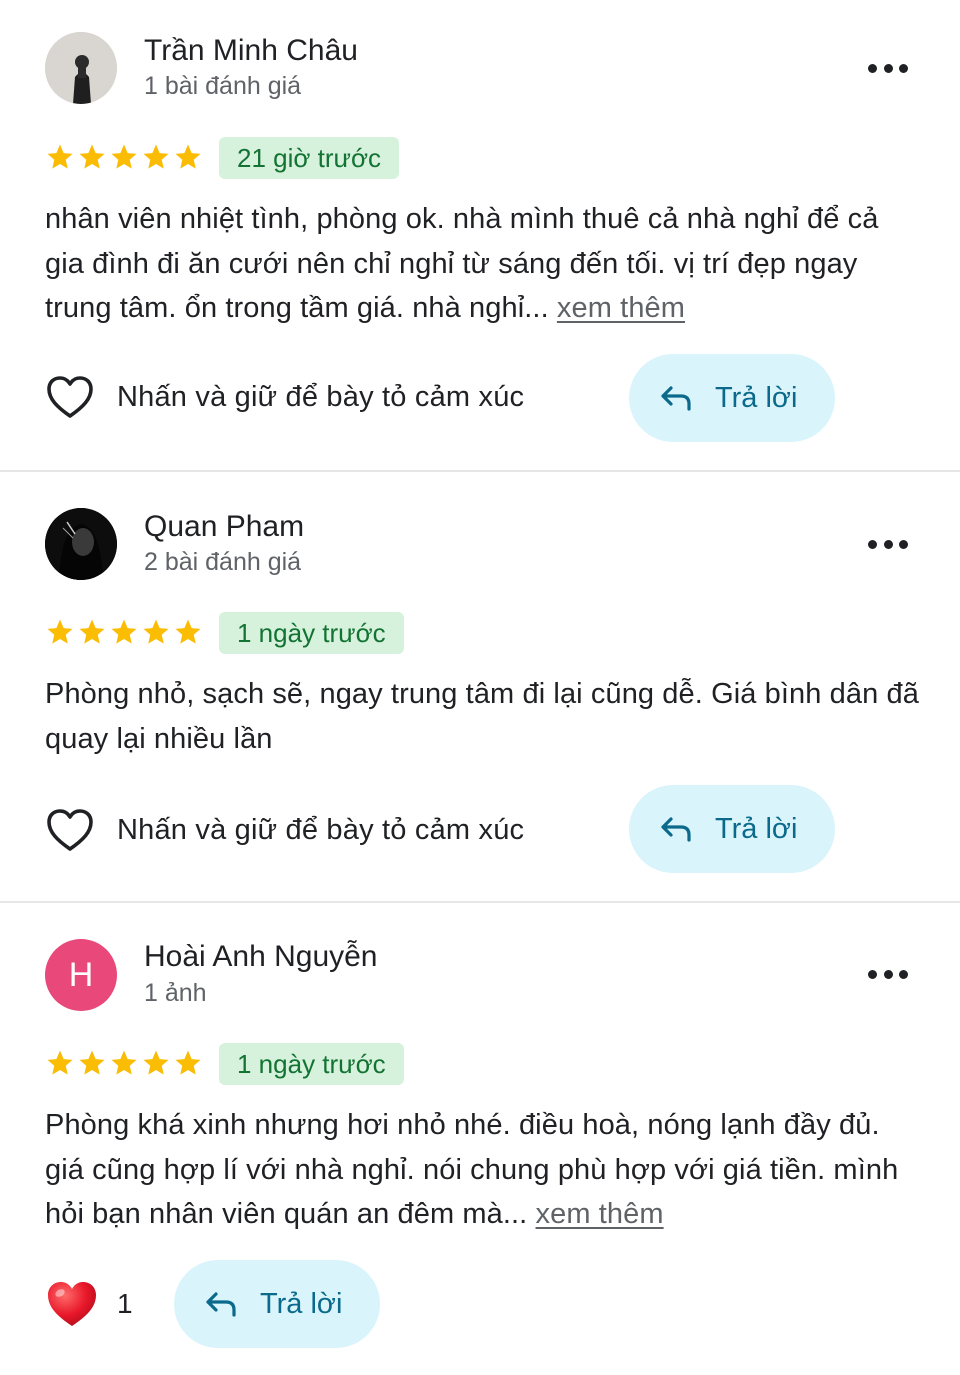 The width and height of the screenshot is (960, 1375). I want to click on author-review-count: 2 bài đánh giá, so click(223, 562).